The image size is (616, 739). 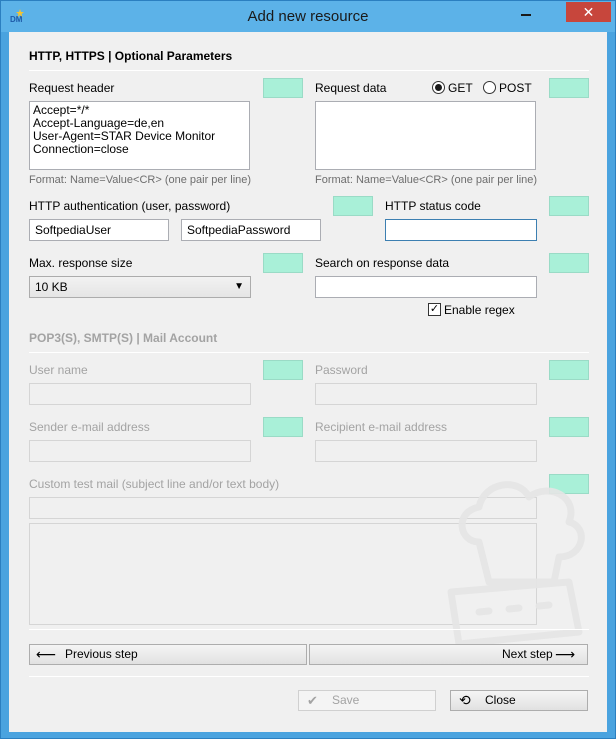 I want to click on password-color-swatch, so click(x=569, y=370).